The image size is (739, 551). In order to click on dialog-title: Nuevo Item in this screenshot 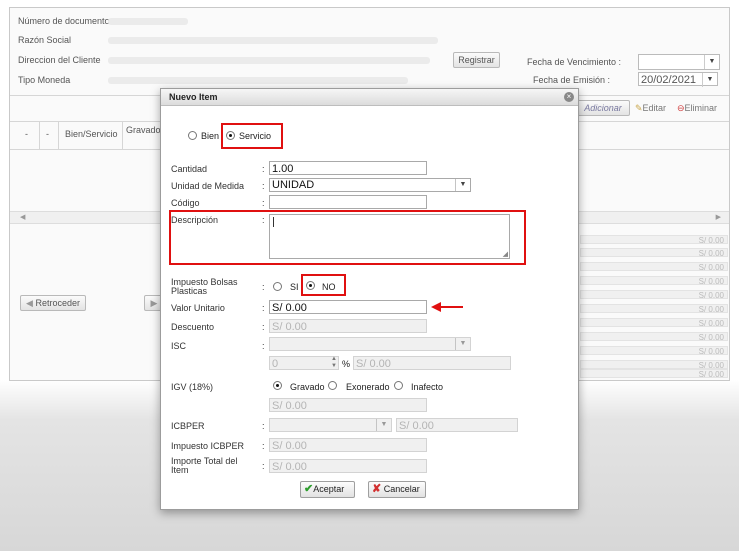, I will do `click(369, 97)`.